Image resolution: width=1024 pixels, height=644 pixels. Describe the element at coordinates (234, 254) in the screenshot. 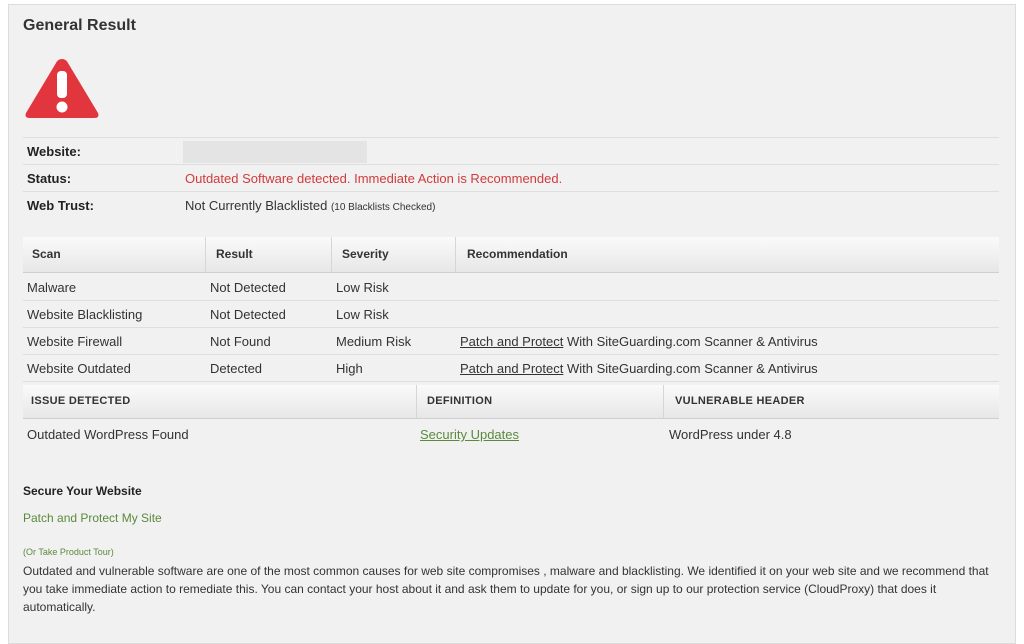

I see `col-result: Result` at that location.